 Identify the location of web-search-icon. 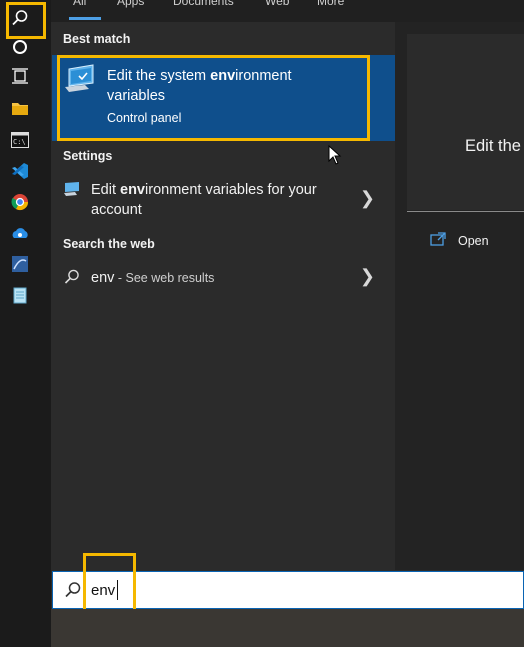
(72, 279).